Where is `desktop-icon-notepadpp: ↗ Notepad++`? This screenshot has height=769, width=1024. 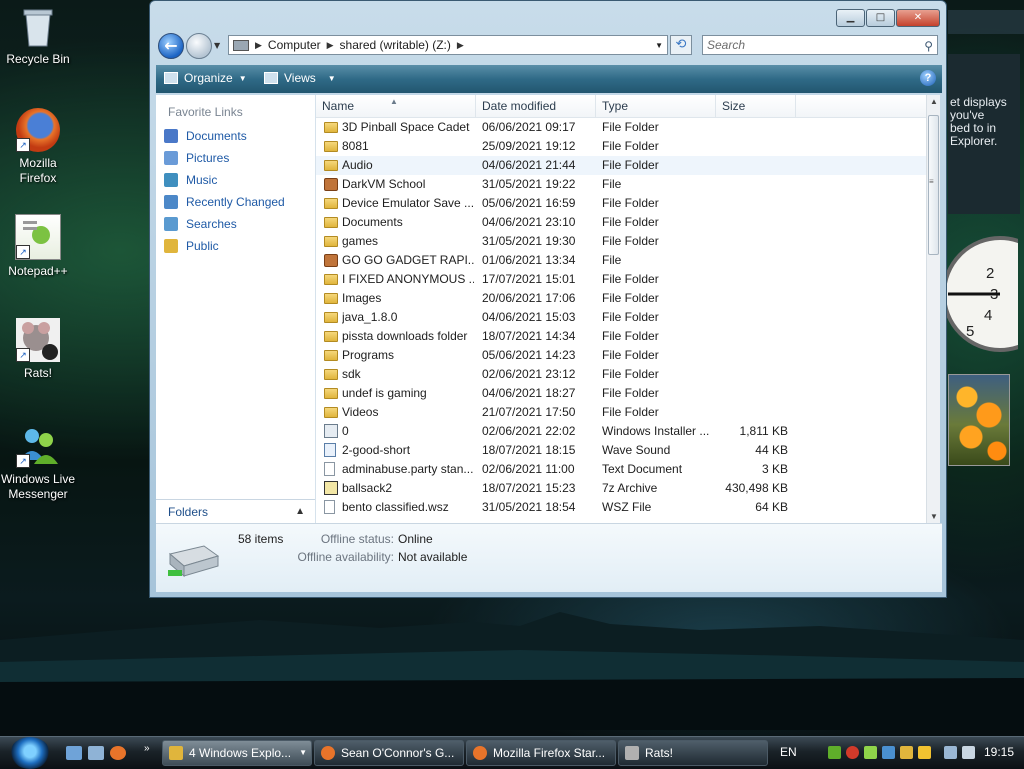
desktop-icon-notepadpp: ↗ Notepad++ is located at coordinates (38, 246).